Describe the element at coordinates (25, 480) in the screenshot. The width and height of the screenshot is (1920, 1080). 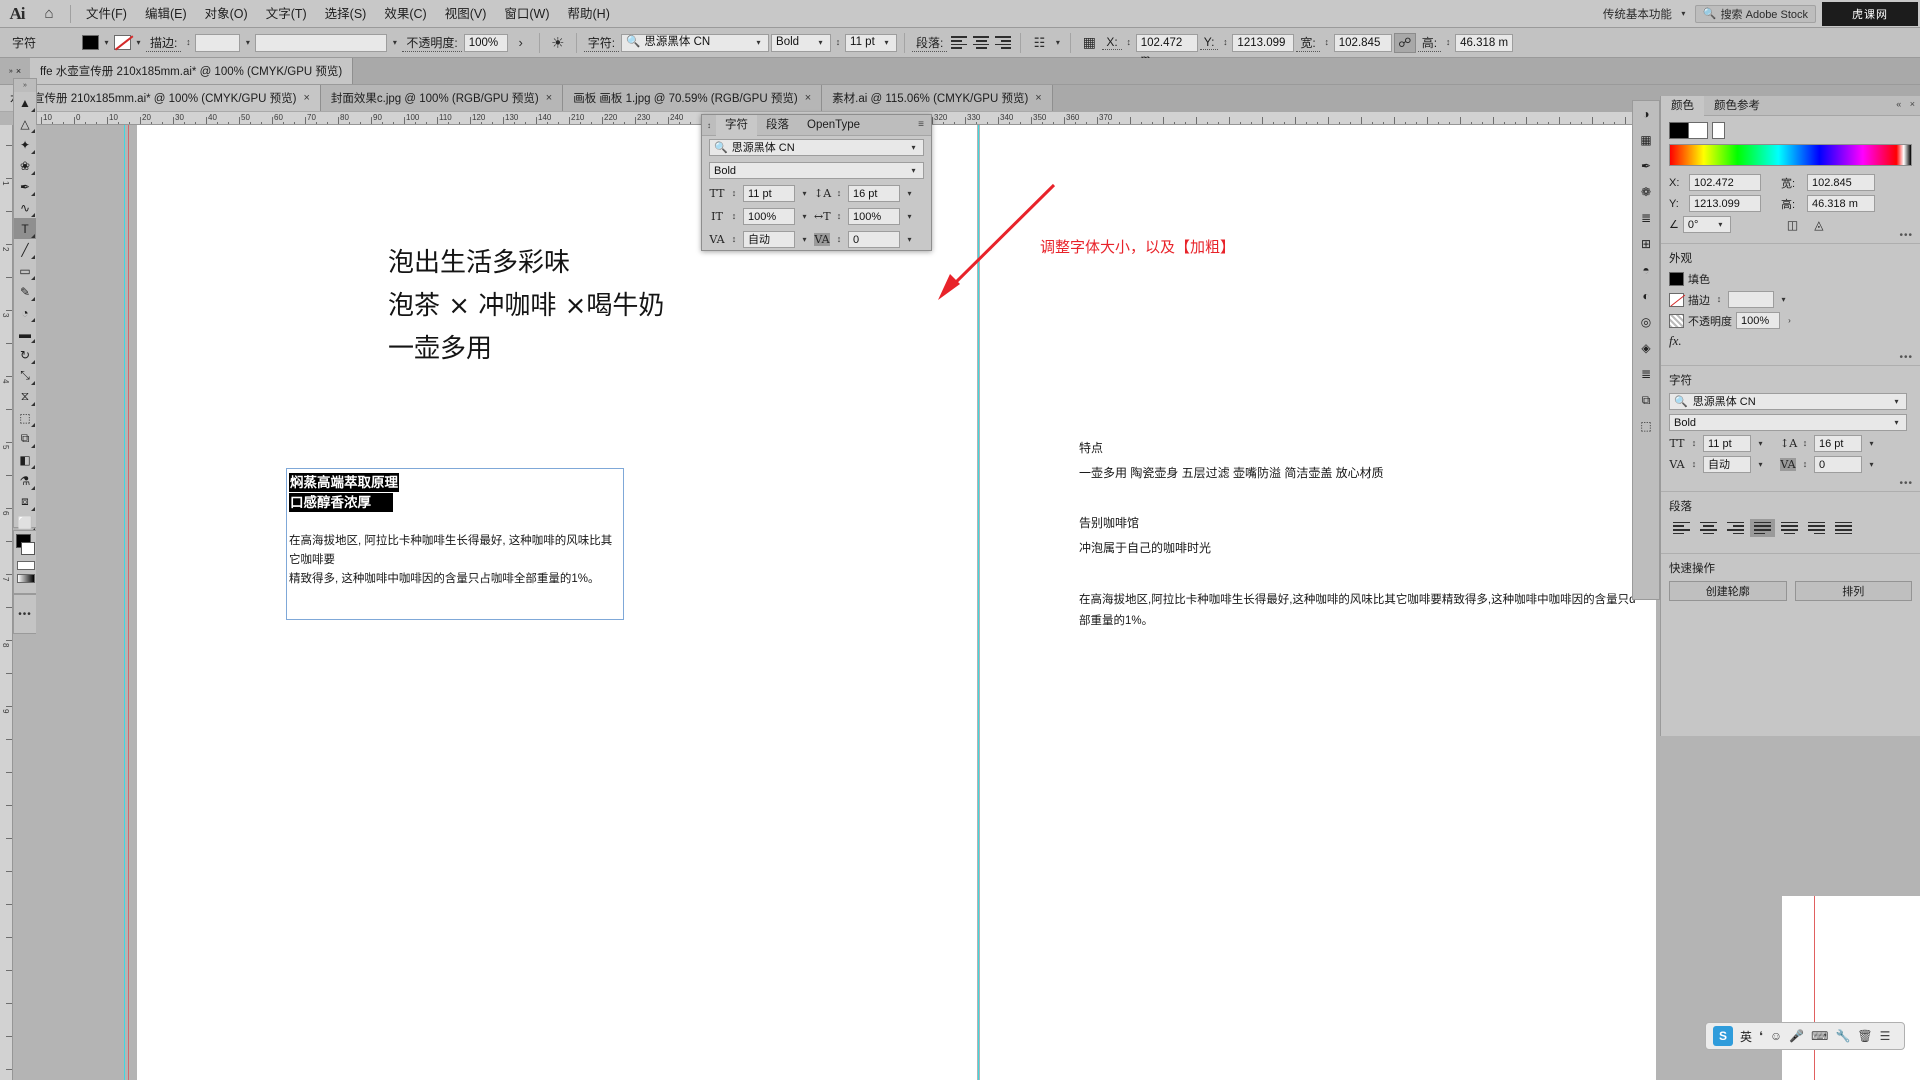
I see `eyedropper-tool: ⚗` at that location.